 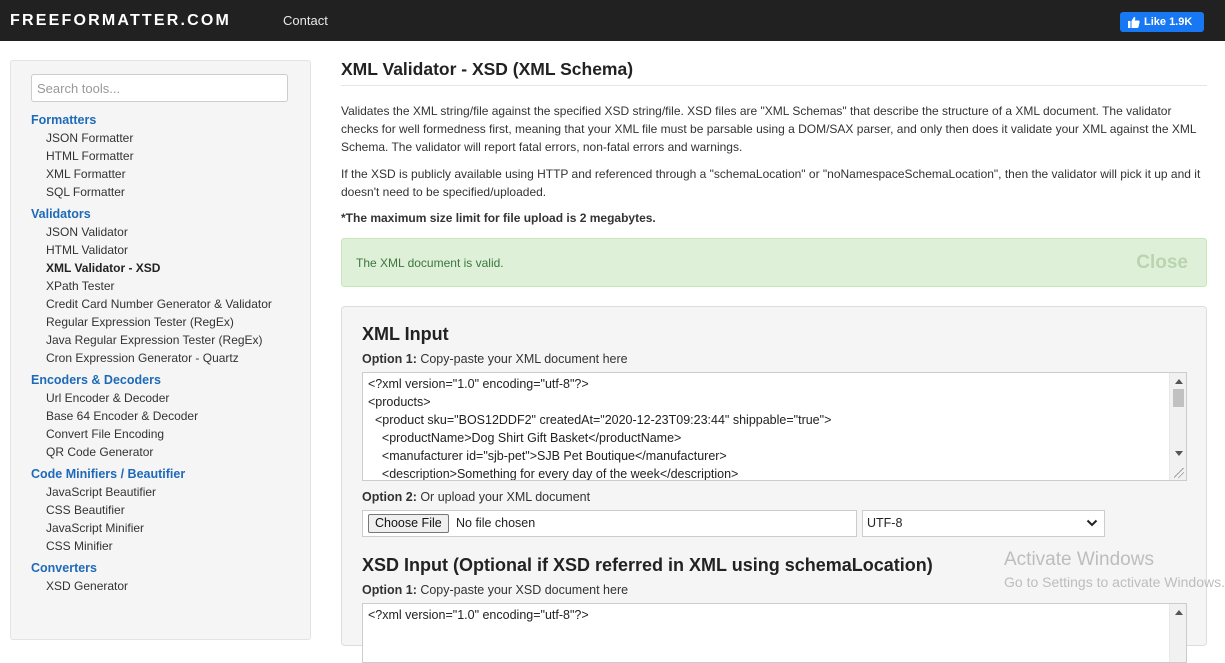 What do you see at coordinates (166, 510) in the screenshot?
I see `sidebar-item: CSS Beautifier` at bounding box center [166, 510].